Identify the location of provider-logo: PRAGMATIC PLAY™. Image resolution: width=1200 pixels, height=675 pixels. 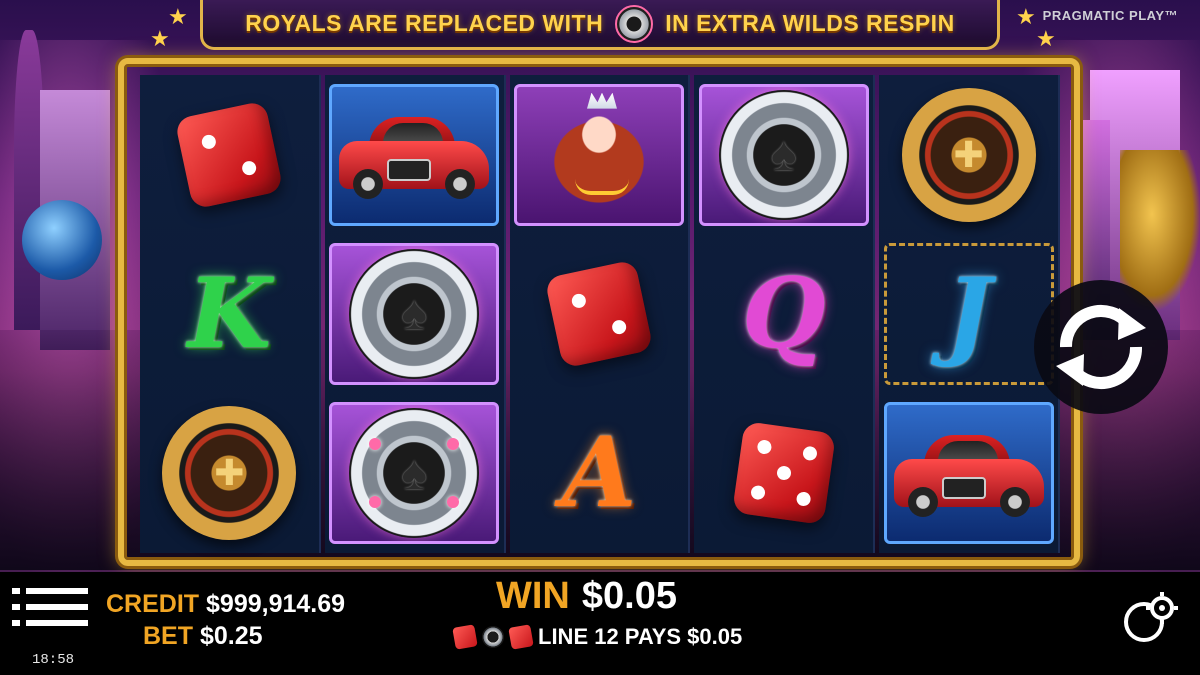
(1110, 15).